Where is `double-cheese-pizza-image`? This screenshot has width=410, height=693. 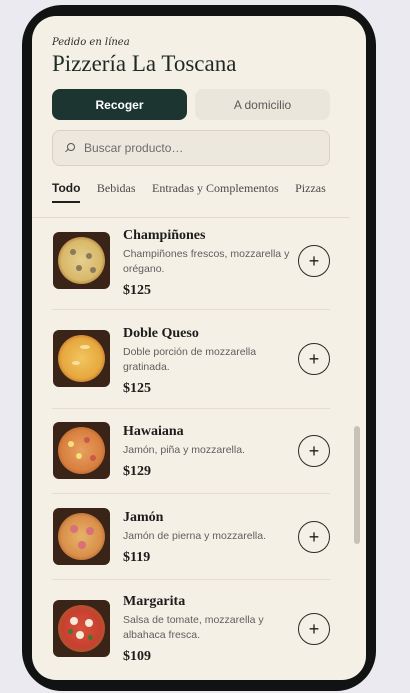
double-cheese-pizza-image is located at coordinates (81, 358).